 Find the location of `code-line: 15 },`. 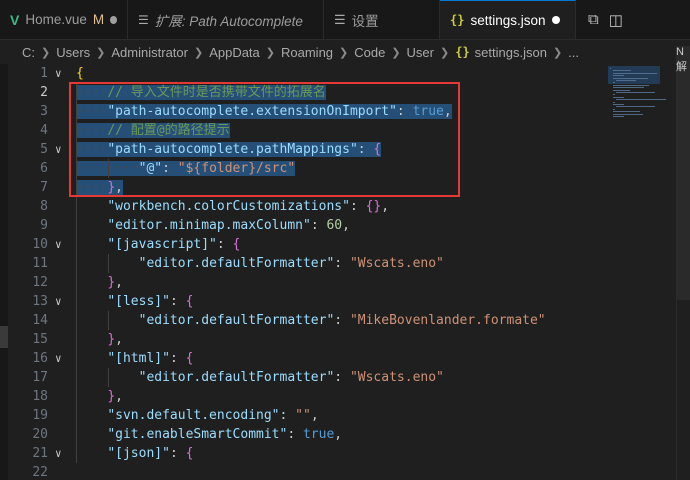

code-line: 15 }, is located at coordinates (300, 339).